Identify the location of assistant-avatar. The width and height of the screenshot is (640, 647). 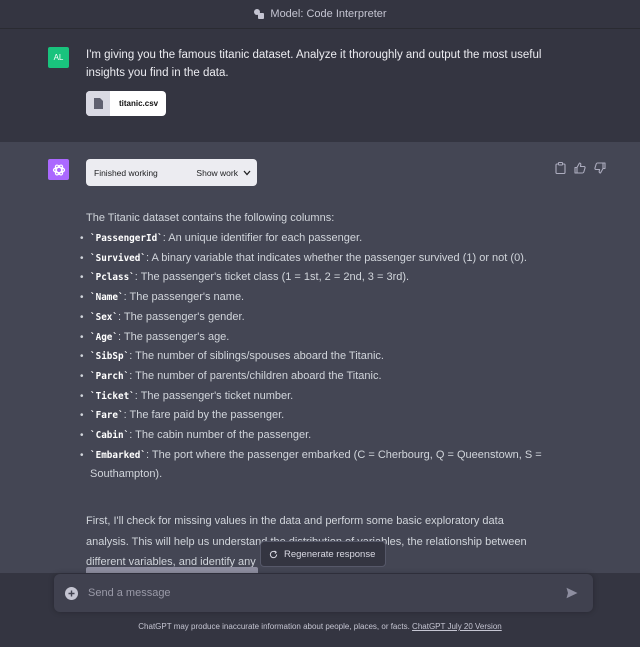
(58, 169).